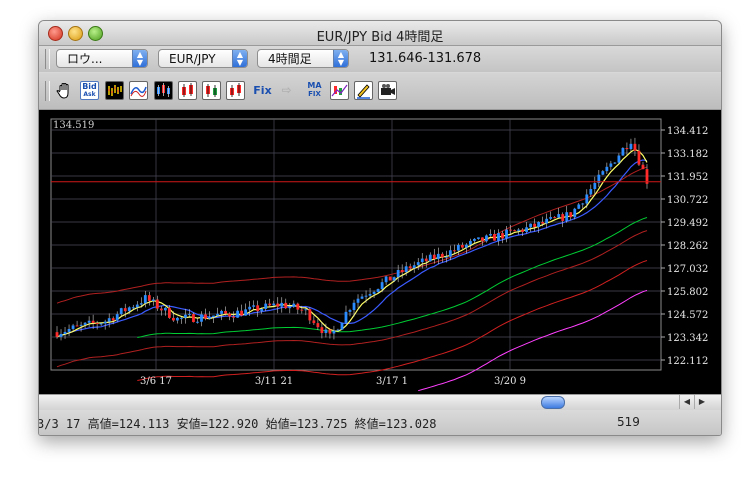 This screenshot has width=754, height=480. I want to click on tools-toolbar: Bid Ask Fix ⇨ MA FIX, so click(380, 91).